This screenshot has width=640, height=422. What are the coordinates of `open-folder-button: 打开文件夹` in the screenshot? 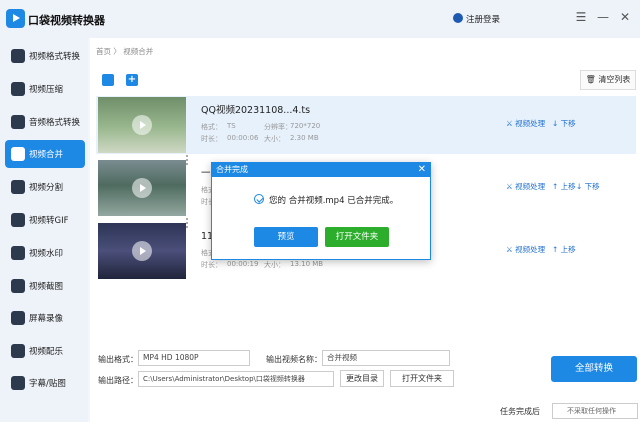 It's located at (422, 378).